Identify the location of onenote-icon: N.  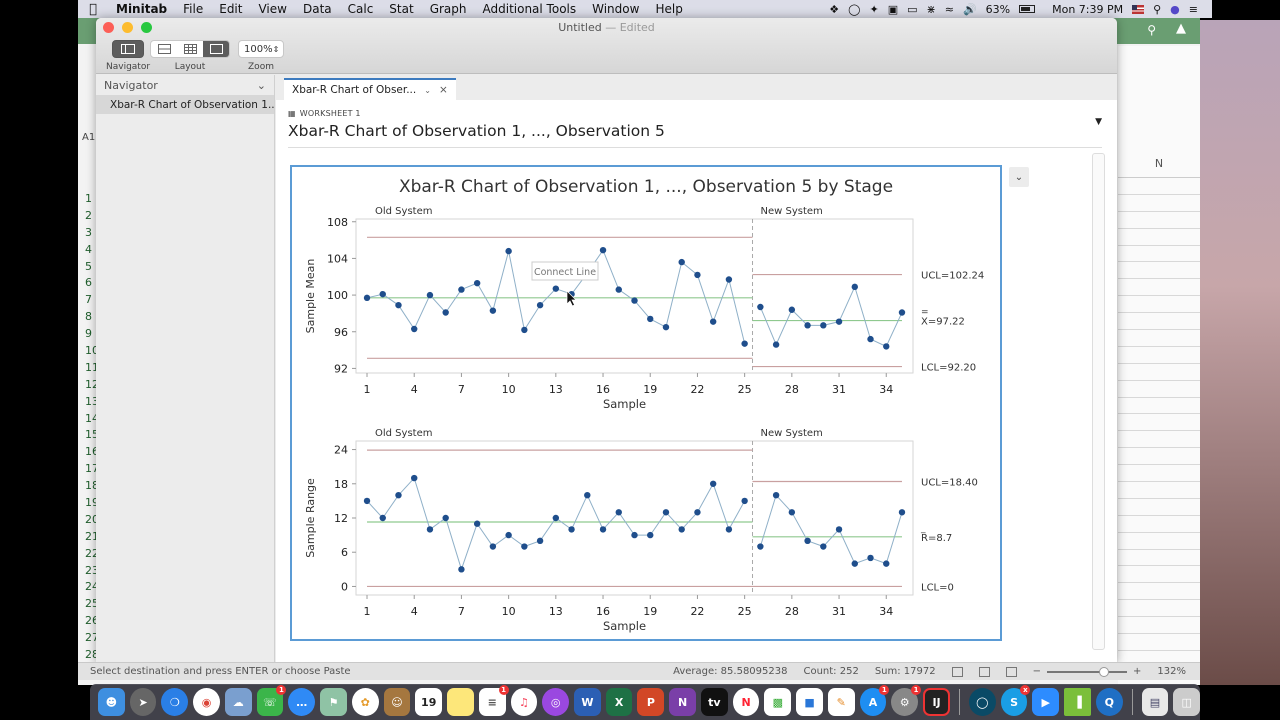
(682, 702).